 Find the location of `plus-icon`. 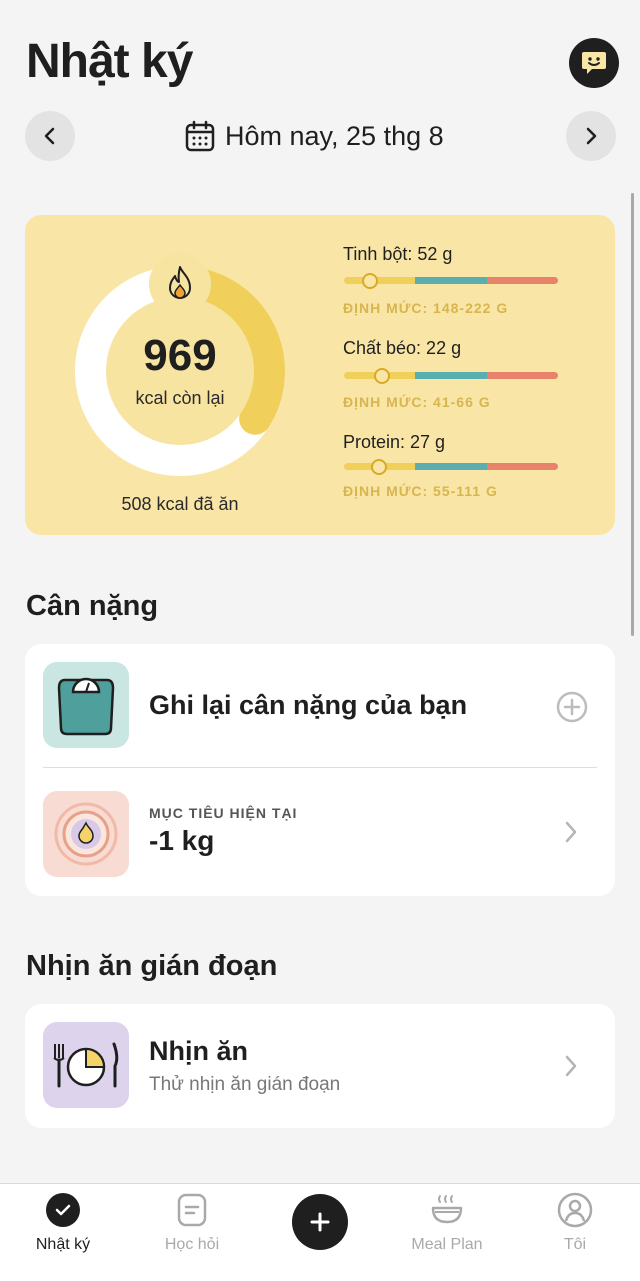

plus-icon is located at coordinates (320, 1222).